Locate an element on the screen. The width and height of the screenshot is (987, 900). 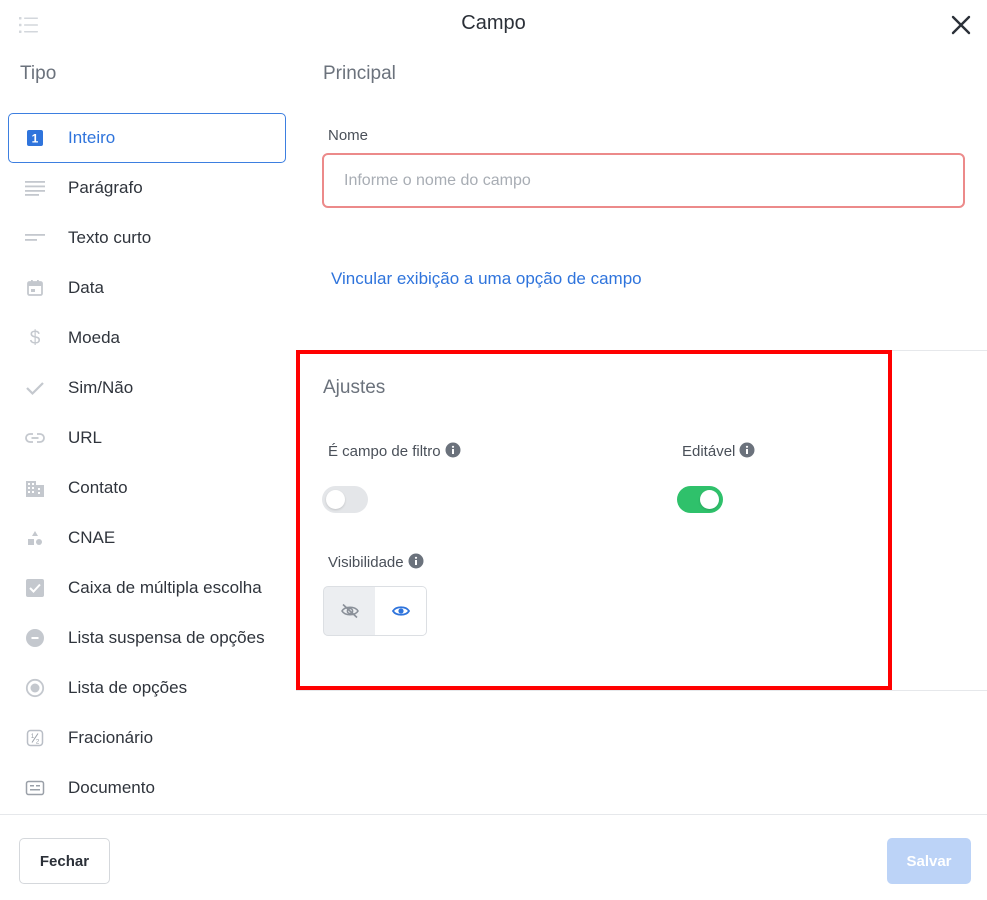
svg-text: 2 is located at coordinates (38, 742).